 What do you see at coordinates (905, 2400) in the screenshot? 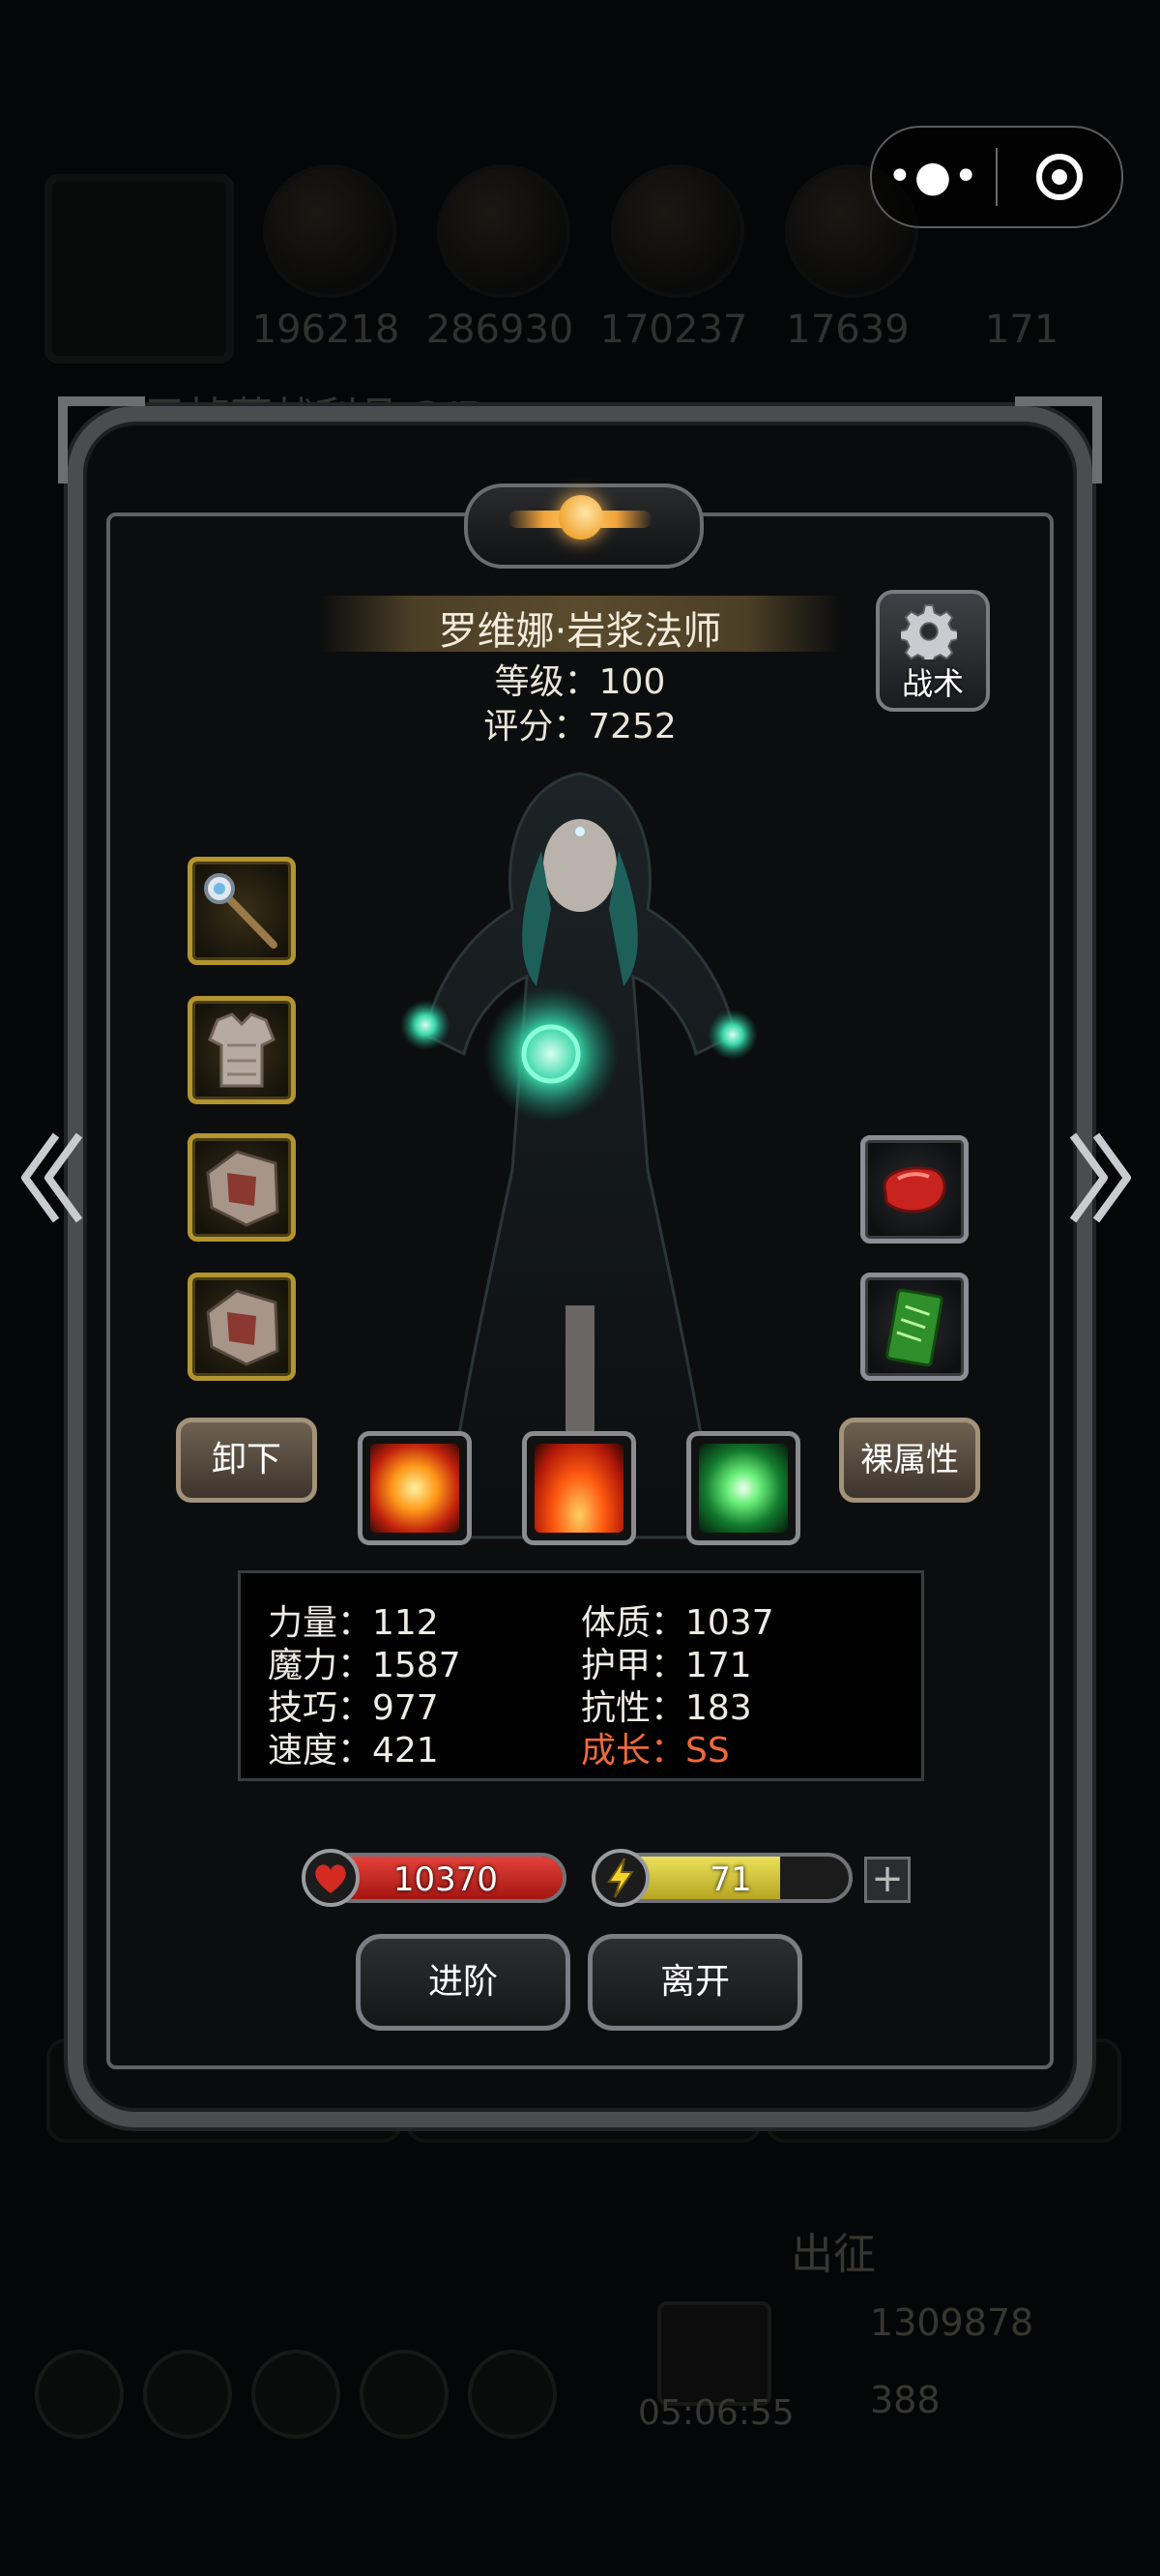
I see `bg-gem-value: 388` at bounding box center [905, 2400].